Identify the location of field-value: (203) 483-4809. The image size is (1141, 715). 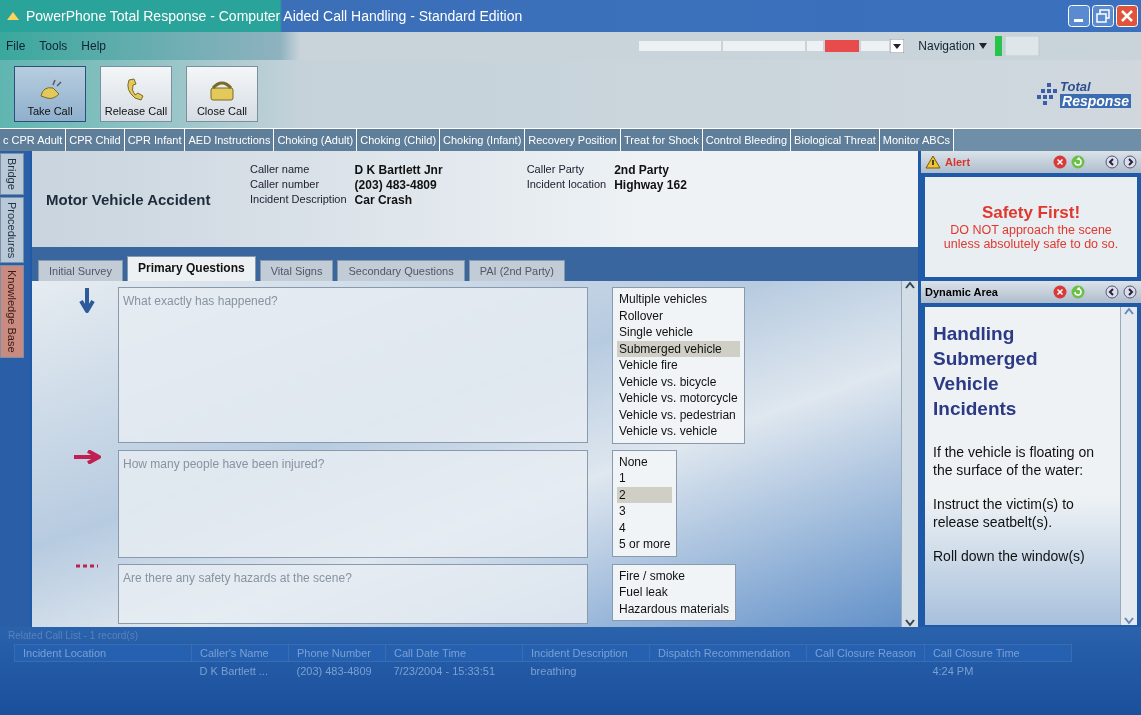
(396, 185).